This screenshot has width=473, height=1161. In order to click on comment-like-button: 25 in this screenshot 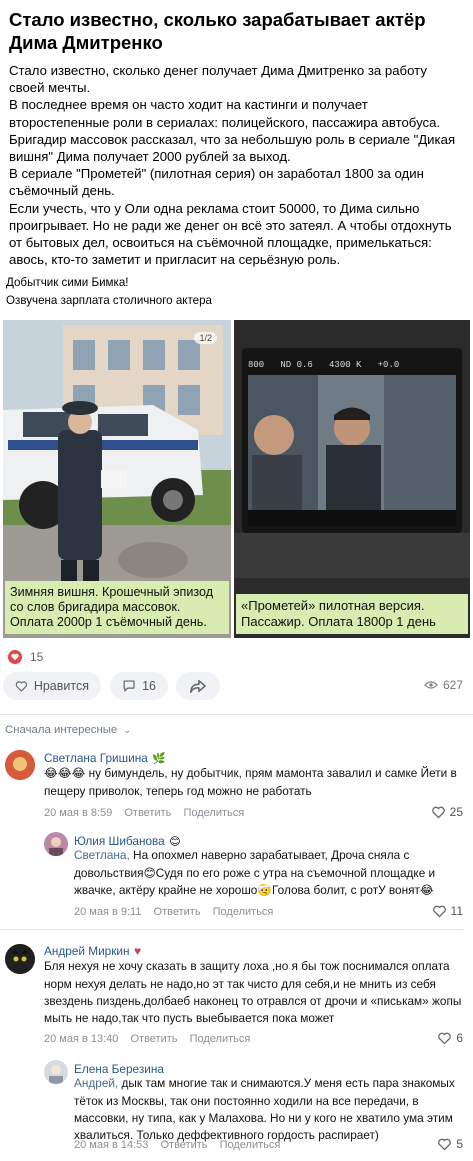, I will do `click(447, 812)`.